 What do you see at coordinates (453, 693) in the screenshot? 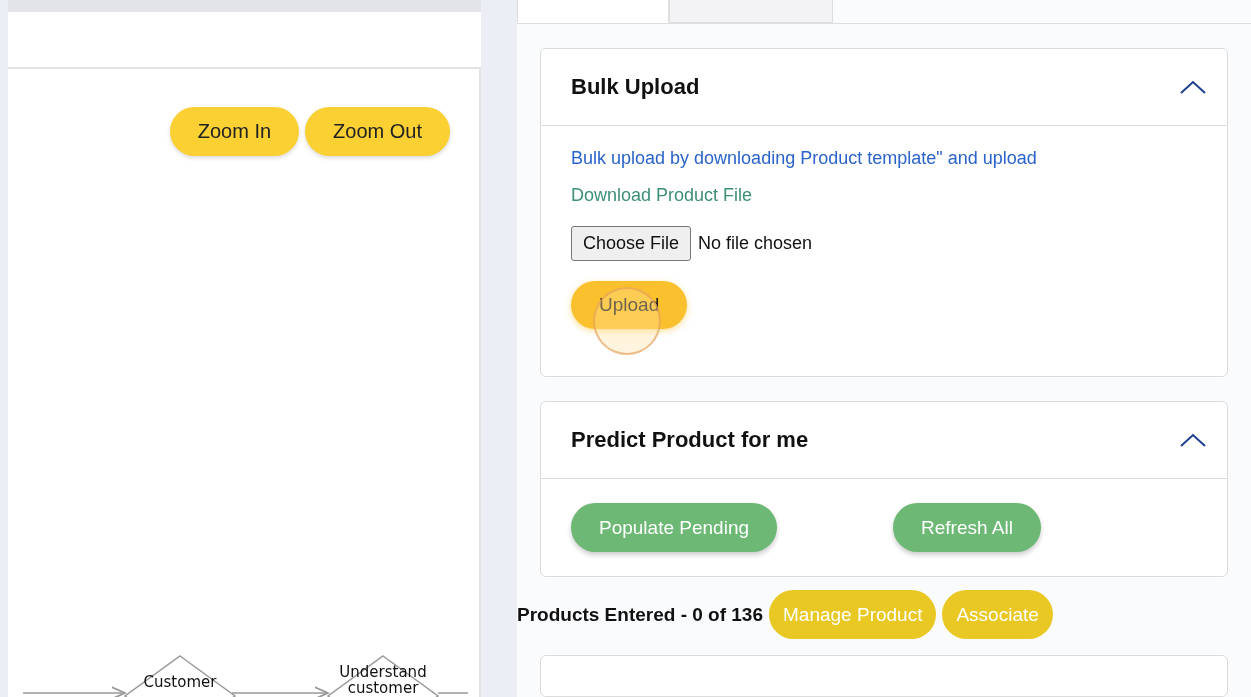
I see `connector-line` at bounding box center [453, 693].